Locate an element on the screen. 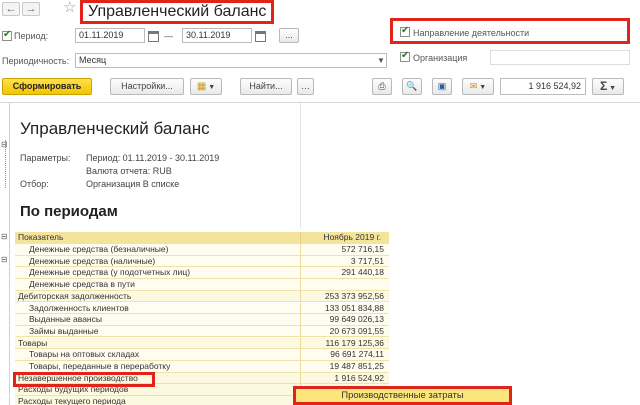  row-indicator-name: Денежные средства (безналичные) is located at coordinates (99, 249).